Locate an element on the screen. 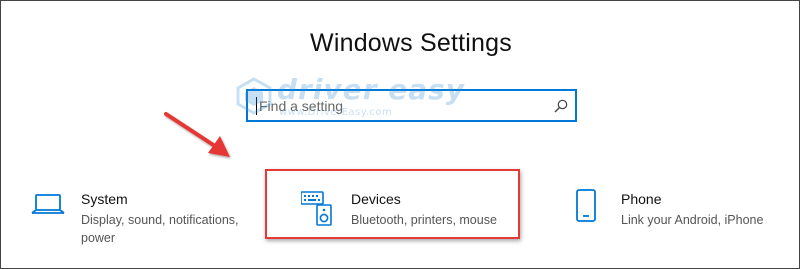  tile-phone: Phone Link your Android, iPhone is located at coordinates (684, 214).